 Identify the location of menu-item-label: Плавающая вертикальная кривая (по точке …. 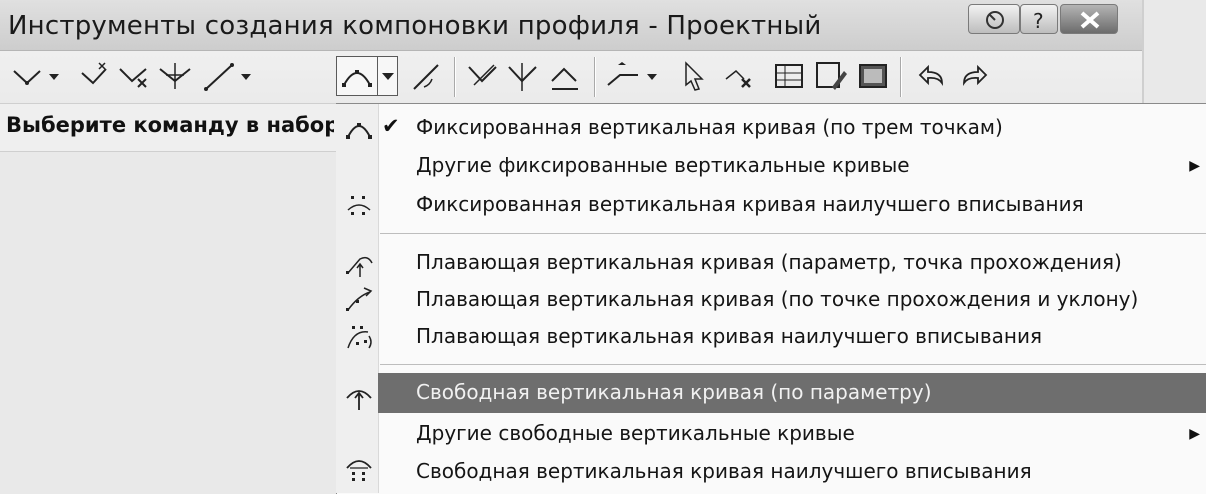
(777, 299).